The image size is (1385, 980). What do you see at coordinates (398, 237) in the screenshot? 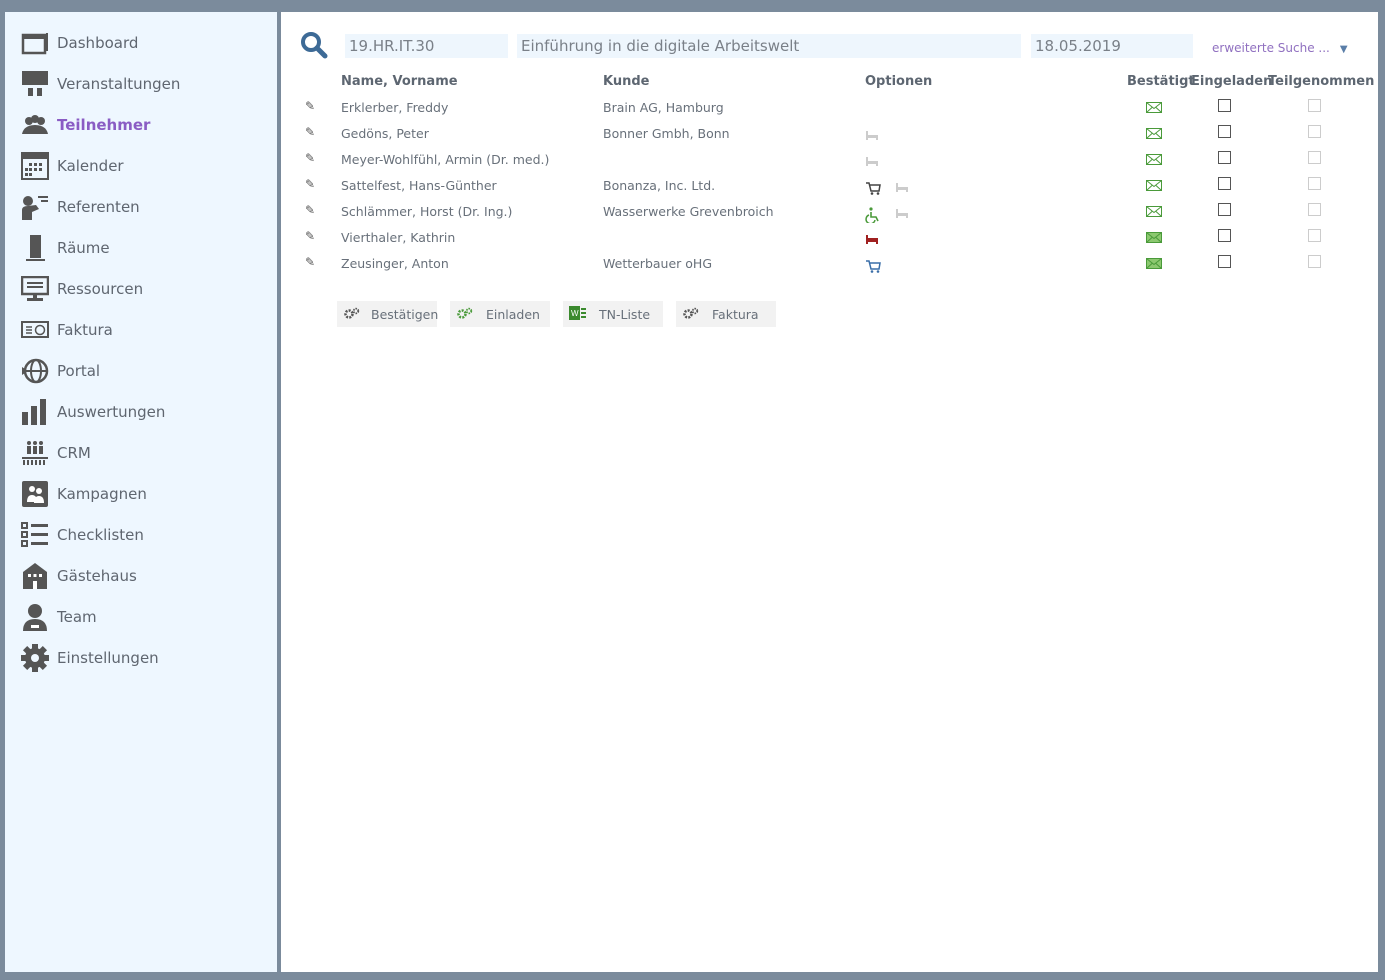
I see `participant-name: Vierthaler, Kathrin` at bounding box center [398, 237].